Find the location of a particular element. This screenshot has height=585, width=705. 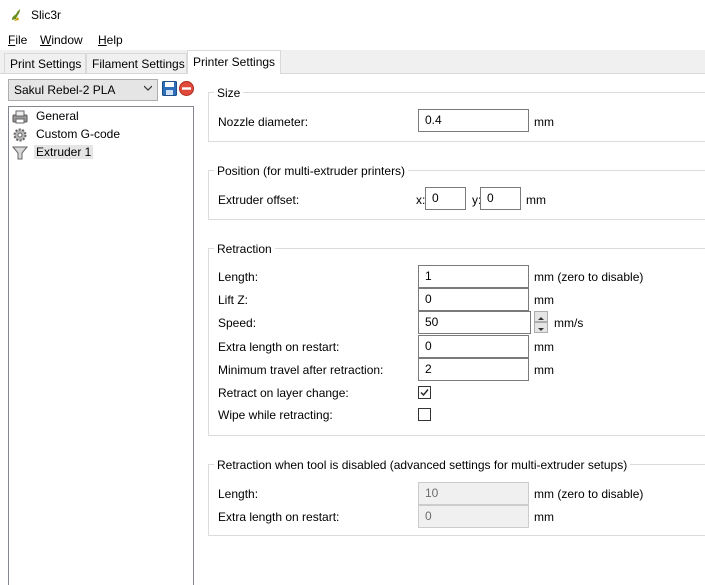

slic3r-logo-icon is located at coordinates (16, 15).